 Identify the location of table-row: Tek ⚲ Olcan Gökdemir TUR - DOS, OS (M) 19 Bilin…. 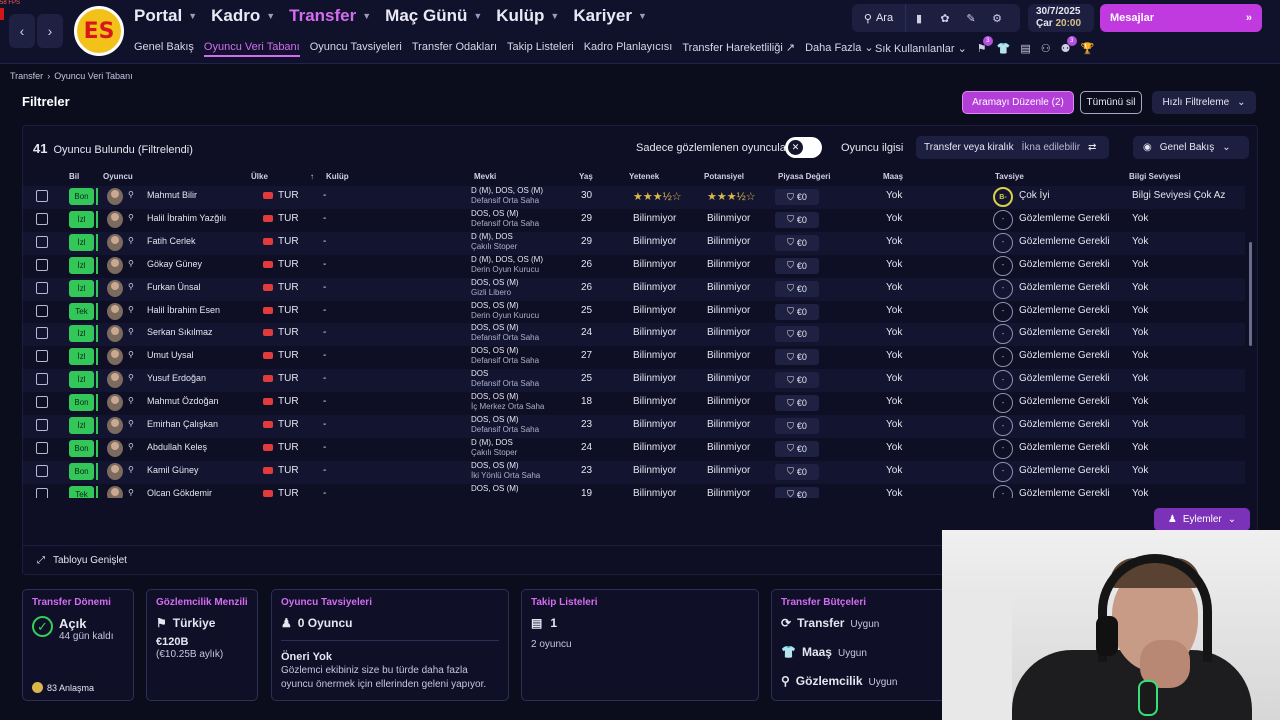
(634, 491).